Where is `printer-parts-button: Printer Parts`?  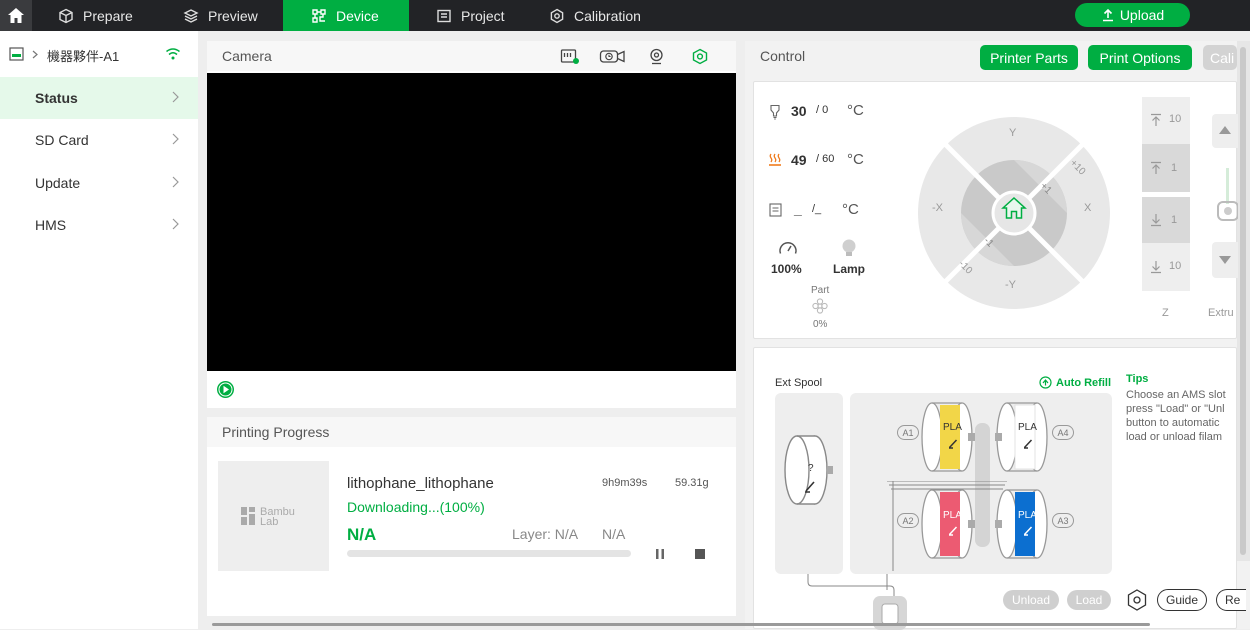 printer-parts-button: Printer Parts is located at coordinates (1029, 57).